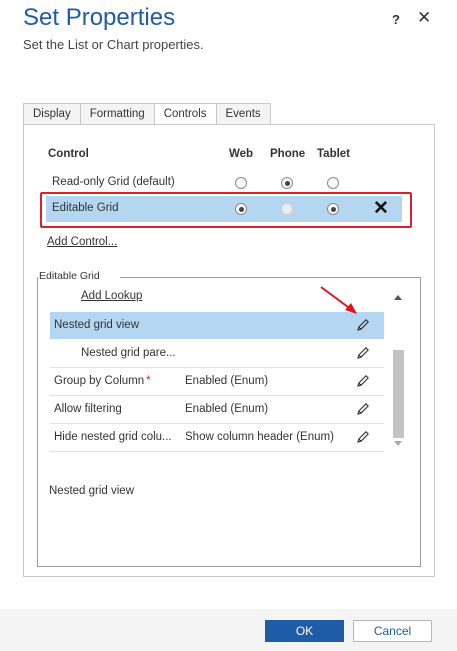 This screenshot has width=457, height=651. I want to click on close-icon: ✕, so click(424, 18).